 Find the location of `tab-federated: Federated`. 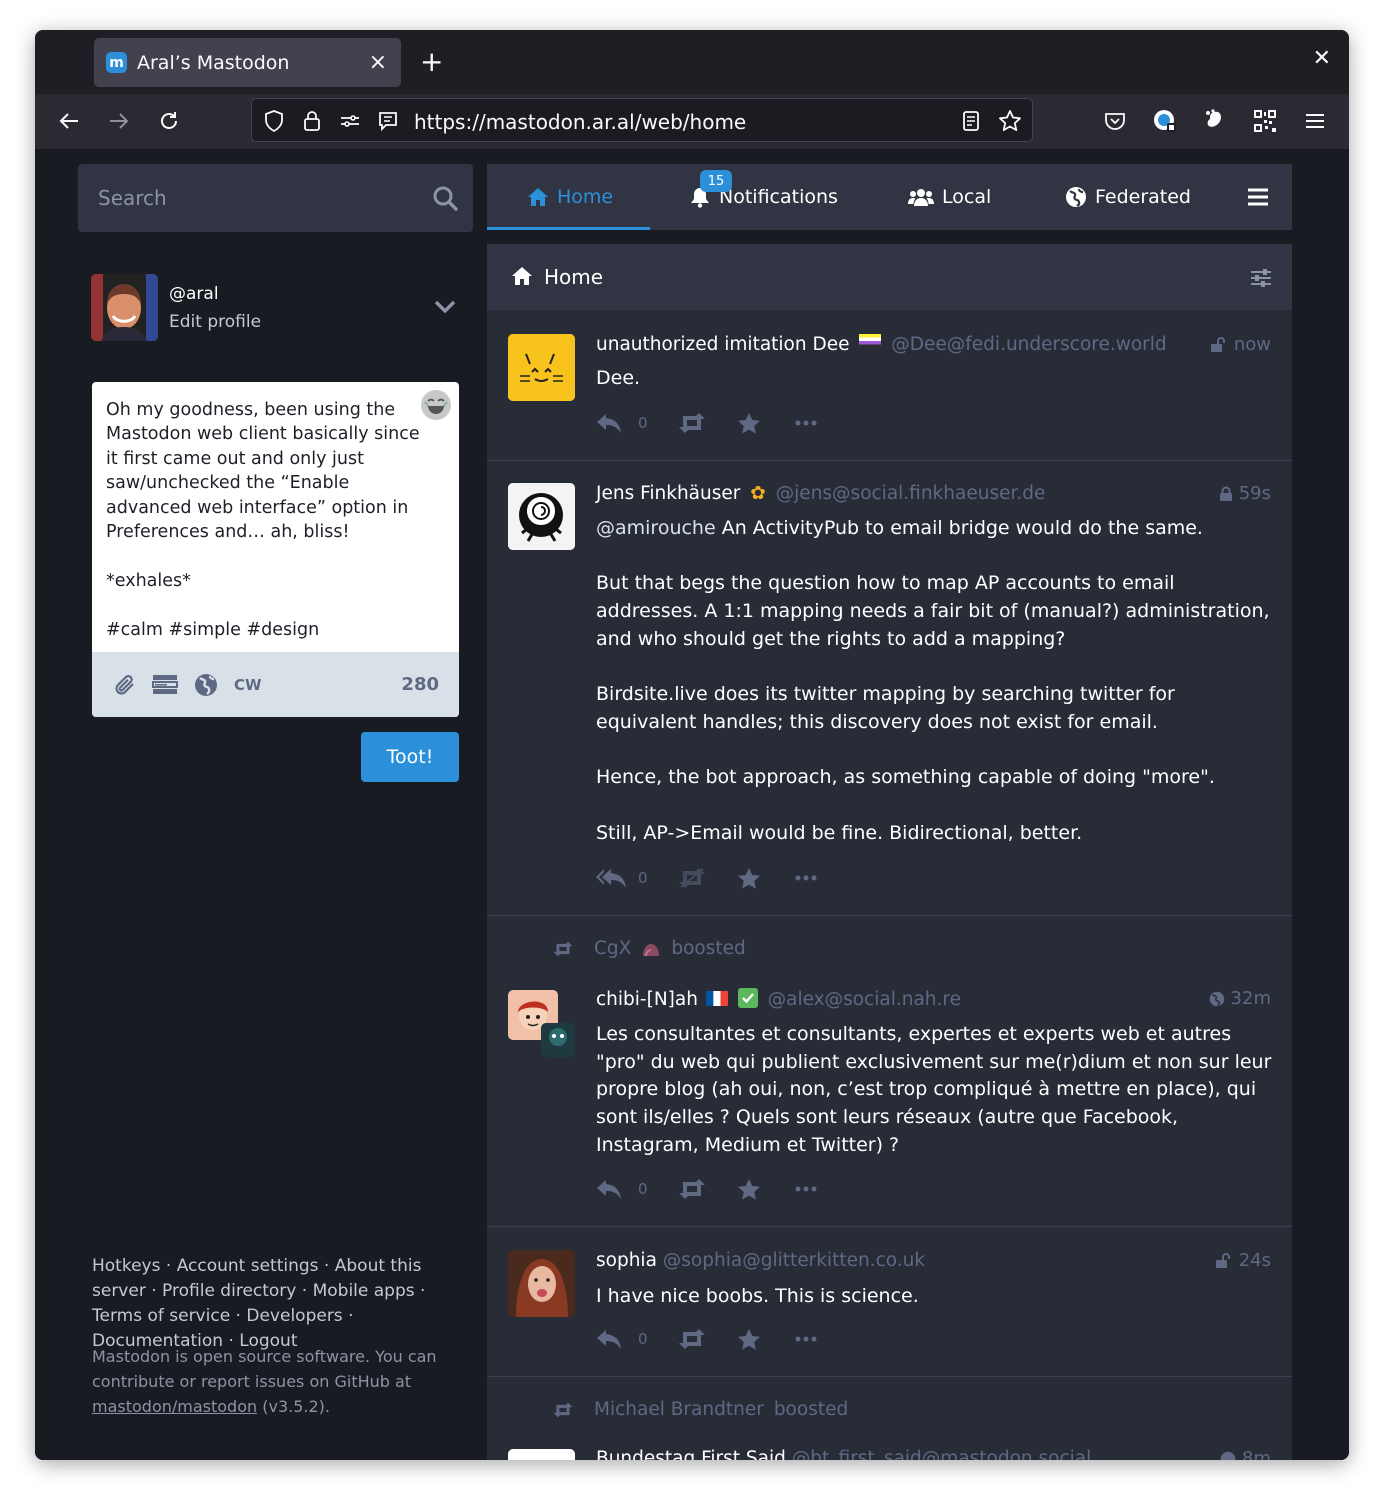

tab-federated: Federated is located at coordinates (1128, 197).